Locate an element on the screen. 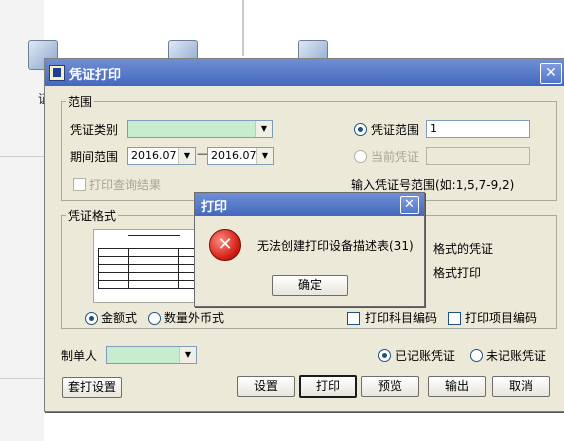  format-text-2: 格式打印 is located at coordinates (457, 273).